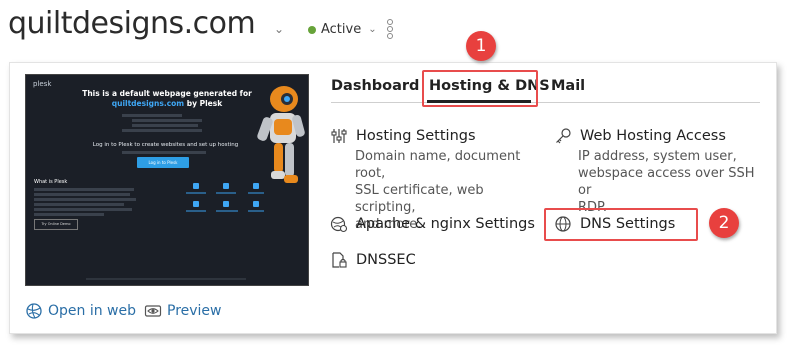 Image resolution: width=792 pixels, height=352 pixels. I want to click on sliders-icon, so click(339, 136).